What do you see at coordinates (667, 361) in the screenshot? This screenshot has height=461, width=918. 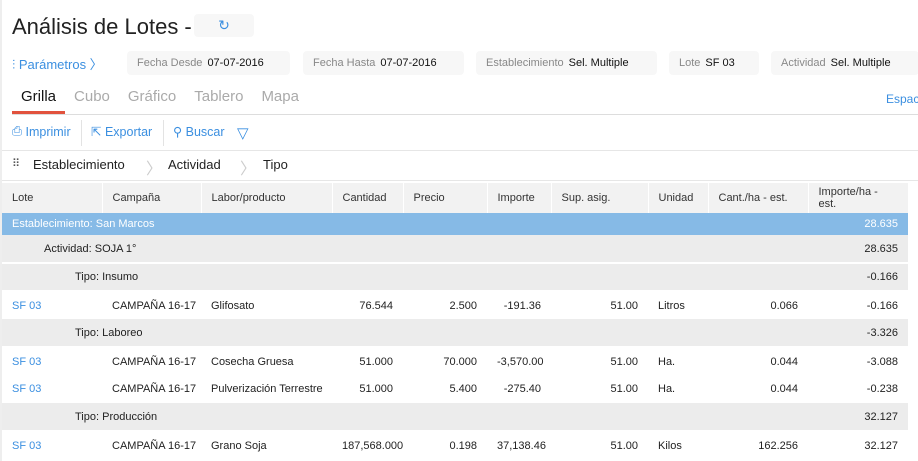 I see `cell: Ha.` at bounding box center [667, 361].